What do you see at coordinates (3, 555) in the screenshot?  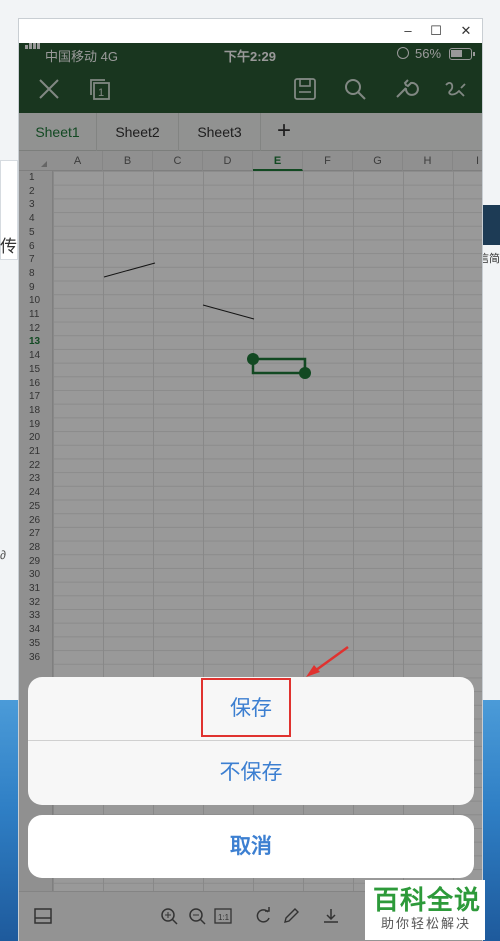 I see `desktop-left-small: ∂` at bounding box center [3, 555].